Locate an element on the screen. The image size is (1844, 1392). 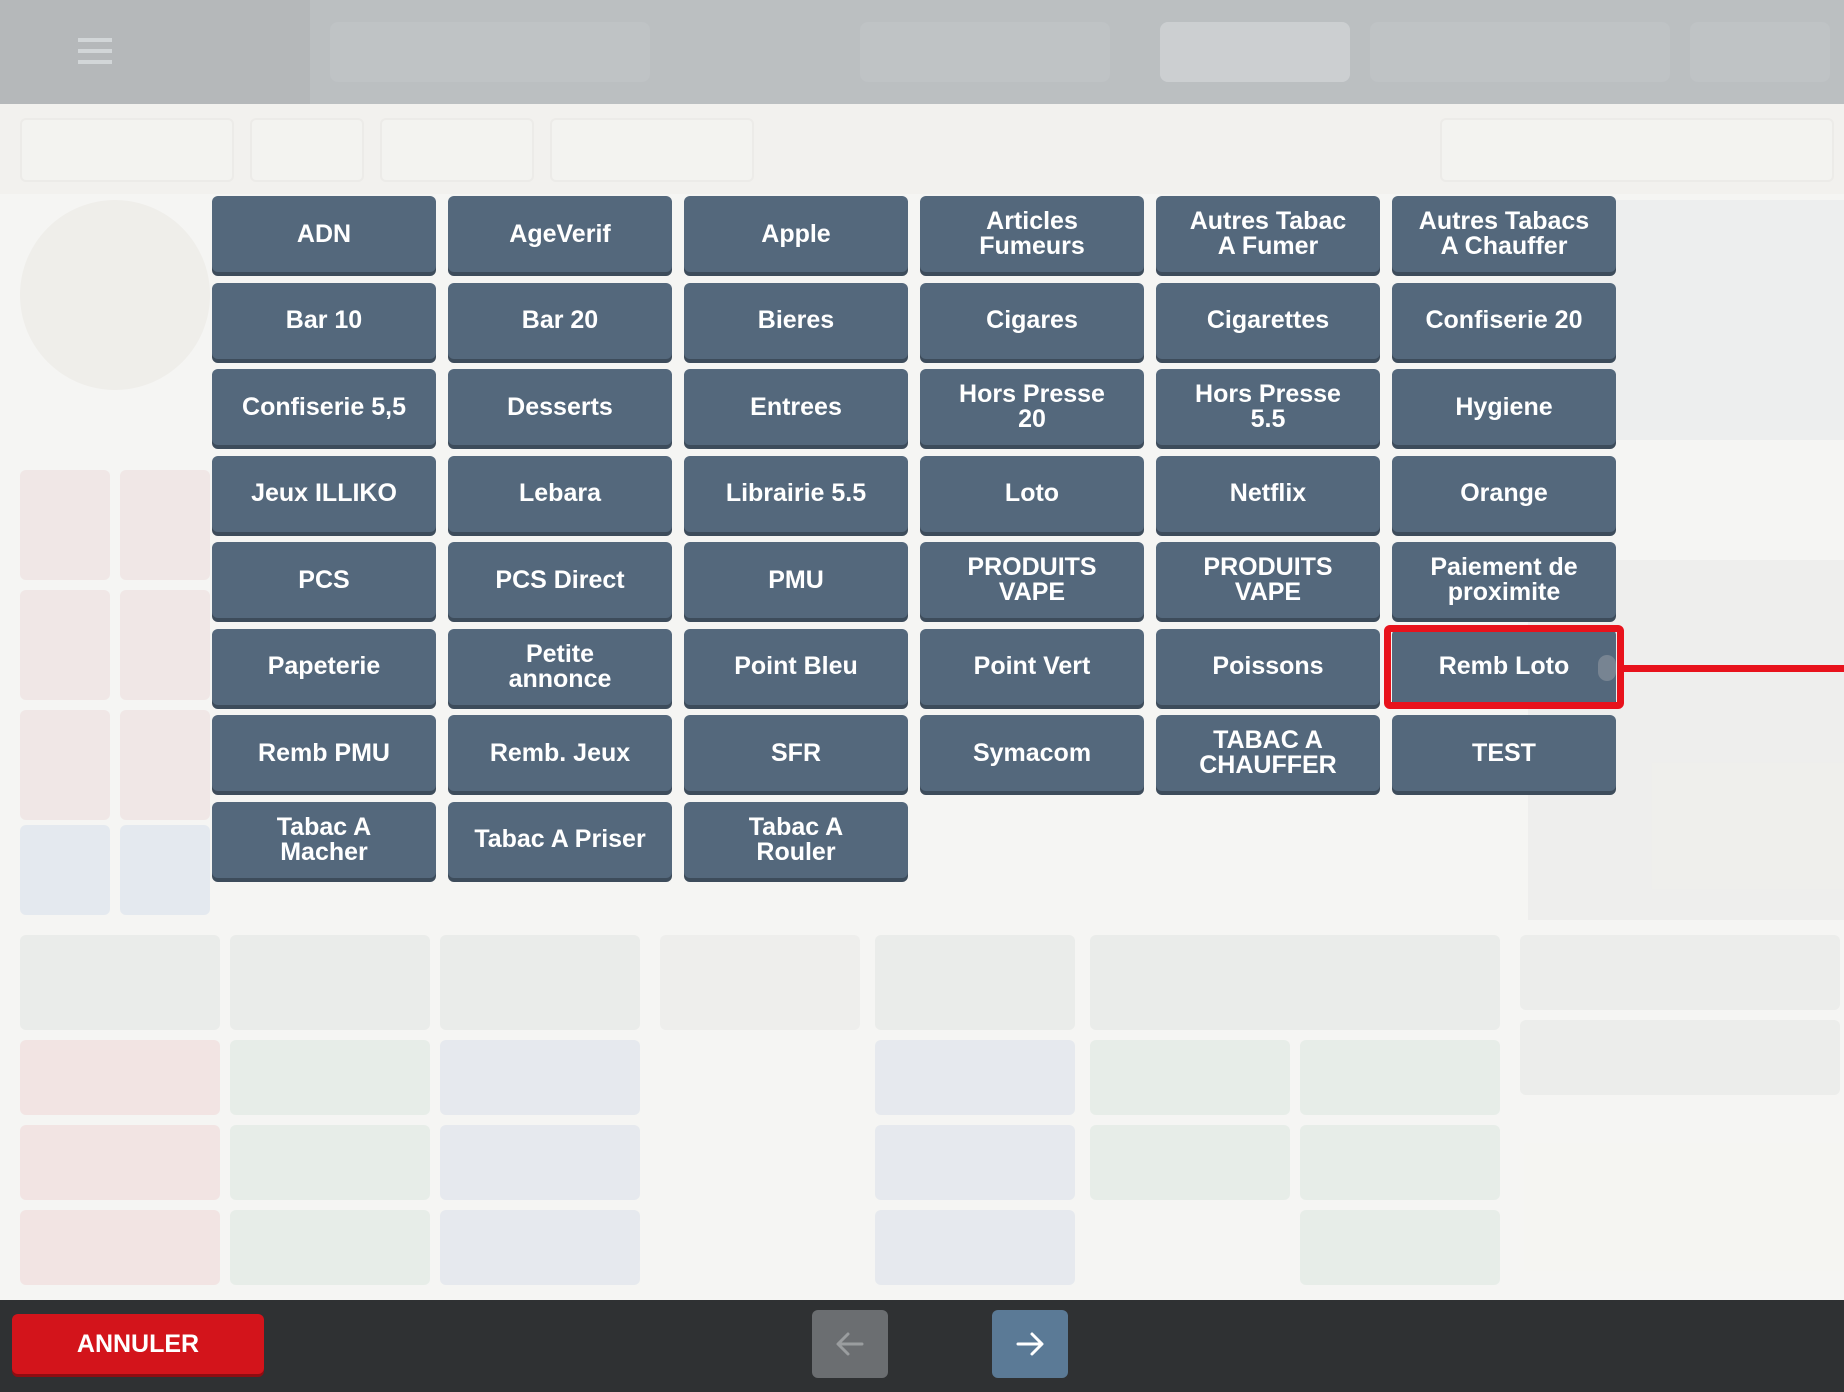
category-button-remb-jeux: Remb. Jeux is located at coordinates (560, 753).